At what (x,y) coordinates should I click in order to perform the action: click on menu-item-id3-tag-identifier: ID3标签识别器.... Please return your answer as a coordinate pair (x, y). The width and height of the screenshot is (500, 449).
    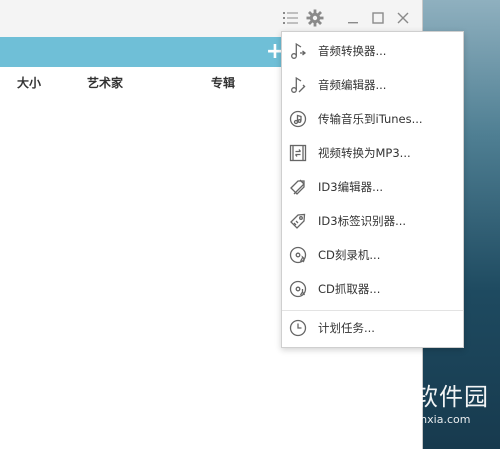
    Looking at the image, I should click on (372, 221).